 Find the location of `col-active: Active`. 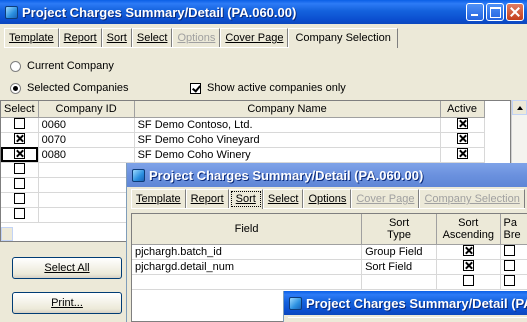

col-active: Active is located at coordinates (462, 109).